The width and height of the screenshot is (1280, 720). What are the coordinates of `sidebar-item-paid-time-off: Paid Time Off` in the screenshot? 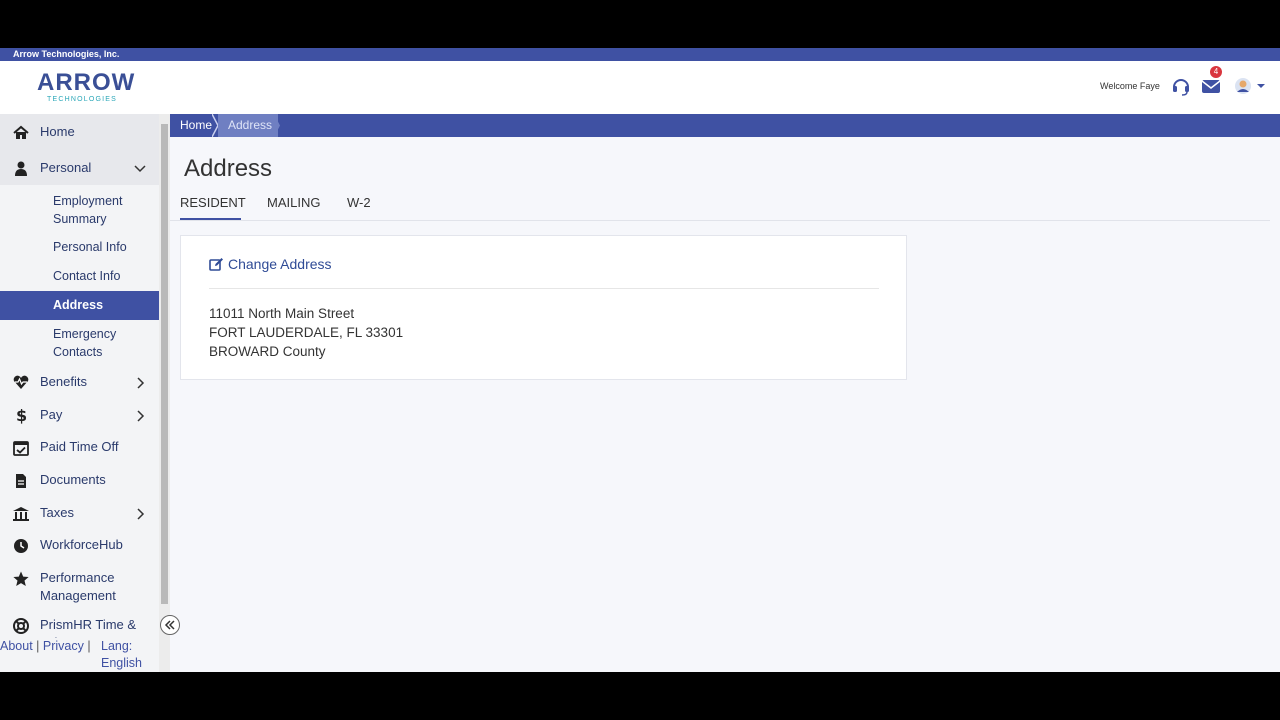 It's located at (79, 448).